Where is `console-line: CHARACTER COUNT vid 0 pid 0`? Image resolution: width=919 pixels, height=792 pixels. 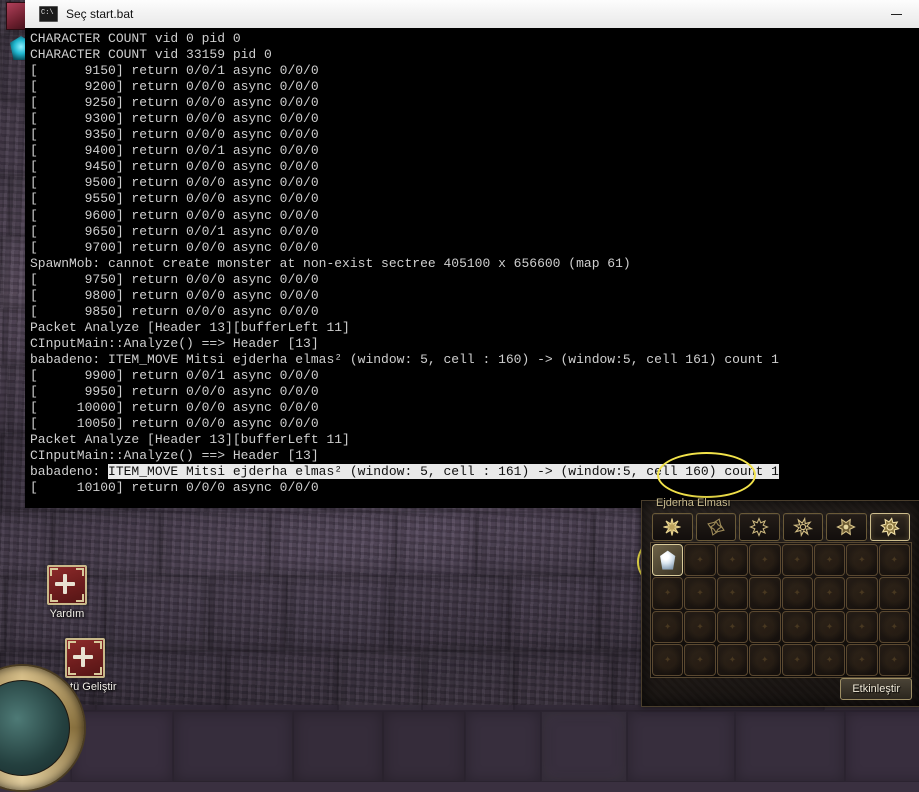
console-line: CHARACTER COUNT vid 0 pid 0 is located at coordinates (135, 38).